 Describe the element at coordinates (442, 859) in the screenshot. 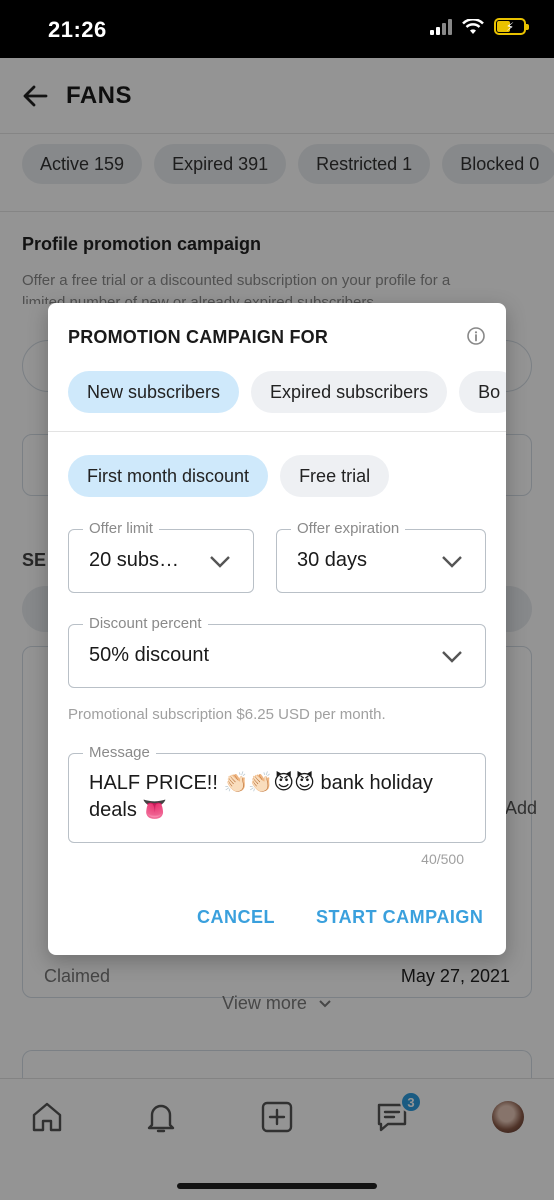

I see `character-counter: 40/500` at that location.